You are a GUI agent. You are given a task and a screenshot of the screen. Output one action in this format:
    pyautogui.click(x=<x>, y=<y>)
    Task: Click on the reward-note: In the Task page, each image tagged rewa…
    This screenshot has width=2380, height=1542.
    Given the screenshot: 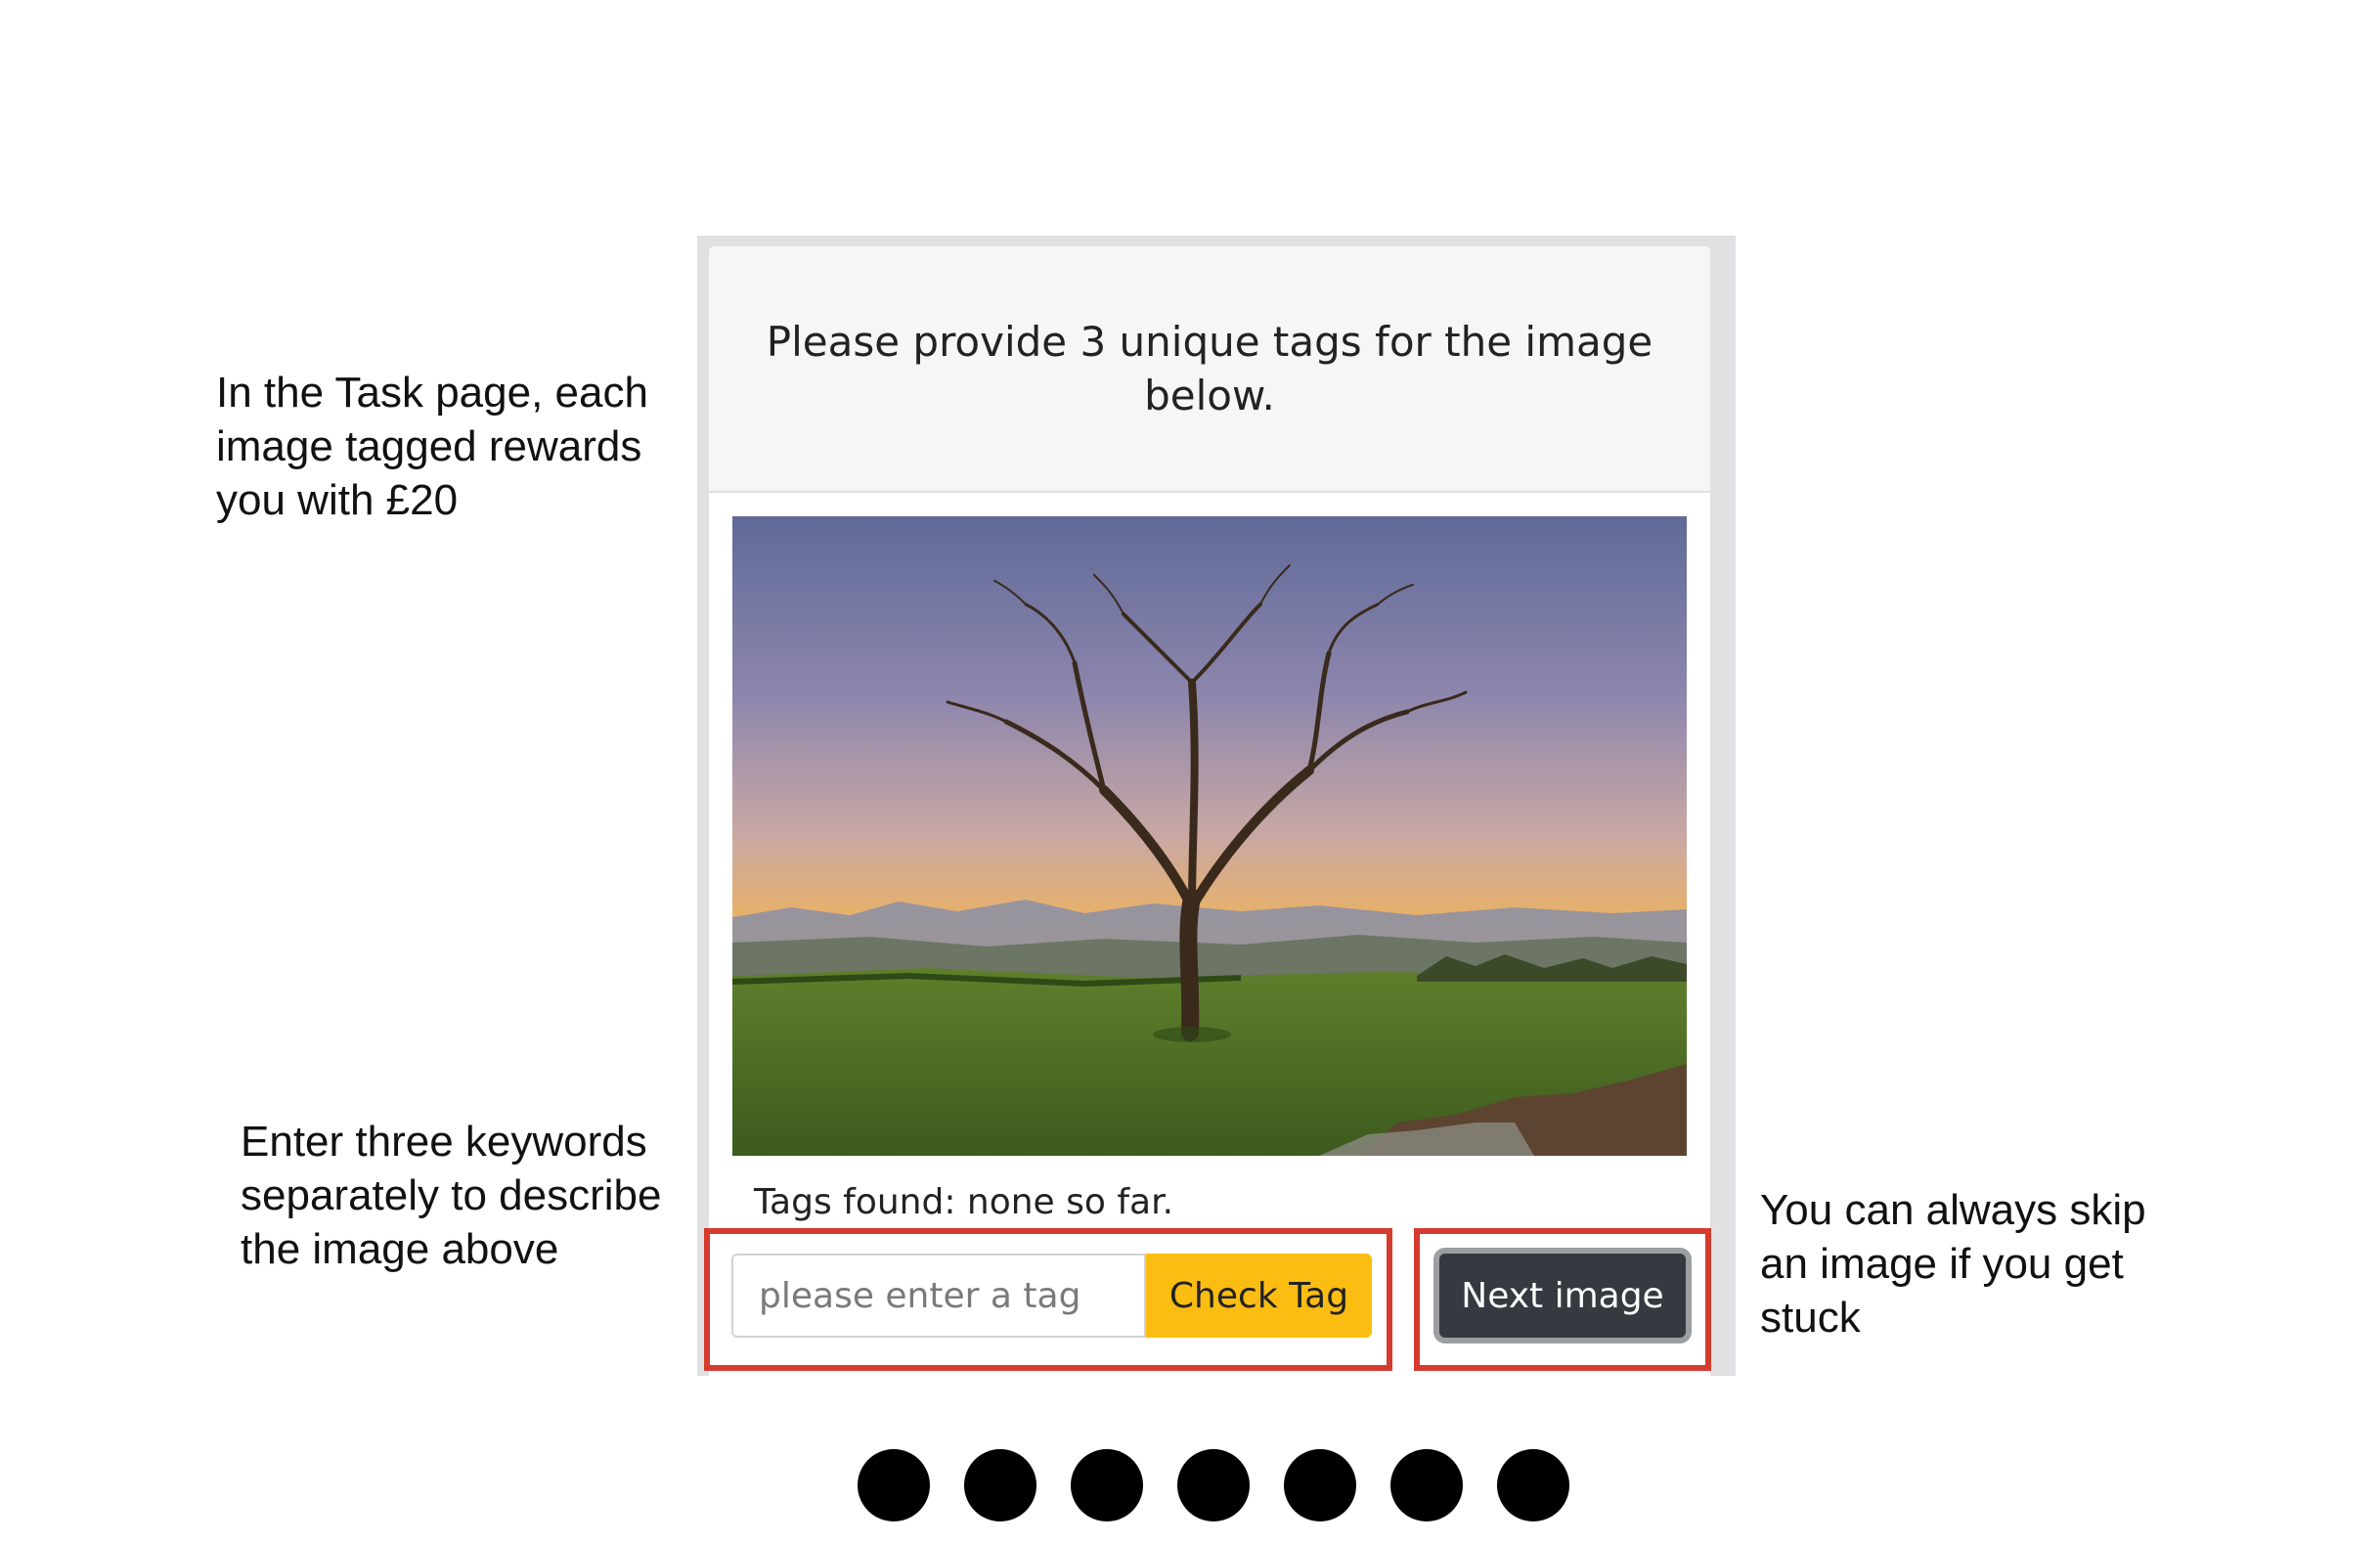 What is the action you would take?
    pyautogui.click(x=432, y=446)
    